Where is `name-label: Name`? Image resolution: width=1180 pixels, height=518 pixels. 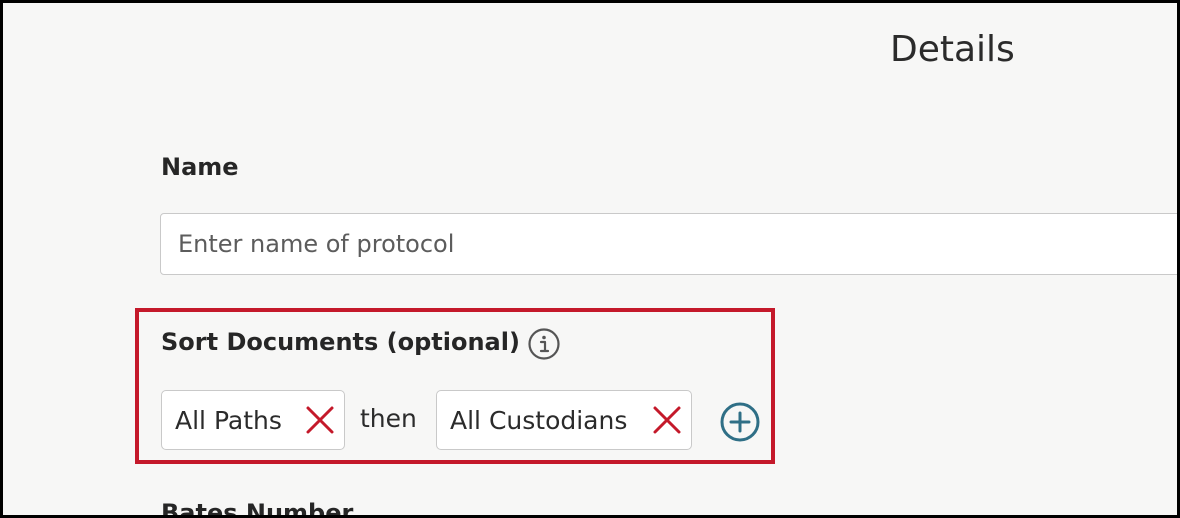
name-label: Name is located at coordinates (200, 167).